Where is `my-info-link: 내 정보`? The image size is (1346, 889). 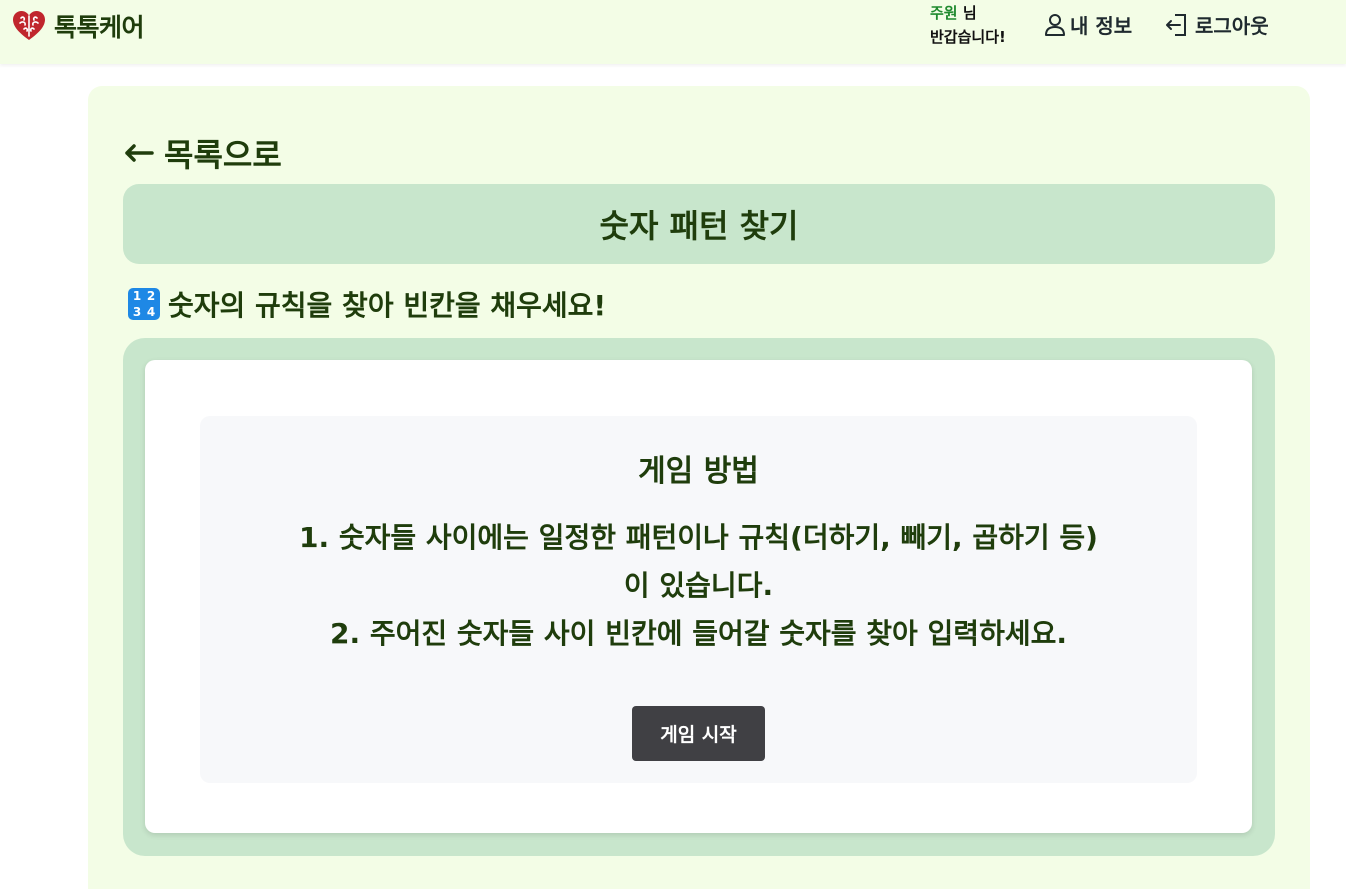 my-info-link: 내 정보 is located at coordinates (1088, 24).